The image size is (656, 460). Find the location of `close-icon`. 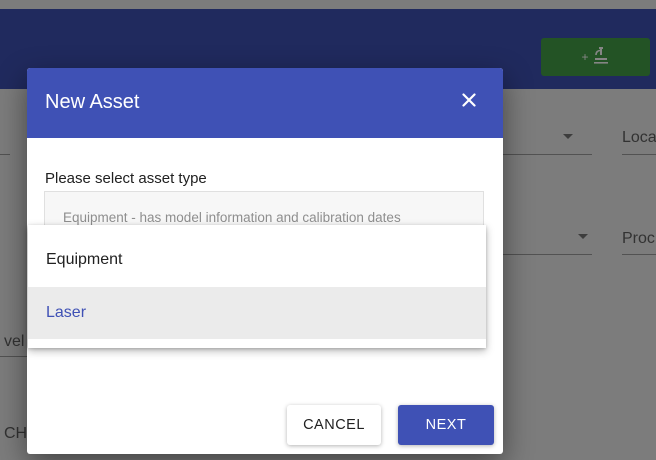

close-icon is located at coordinates (469, 102).